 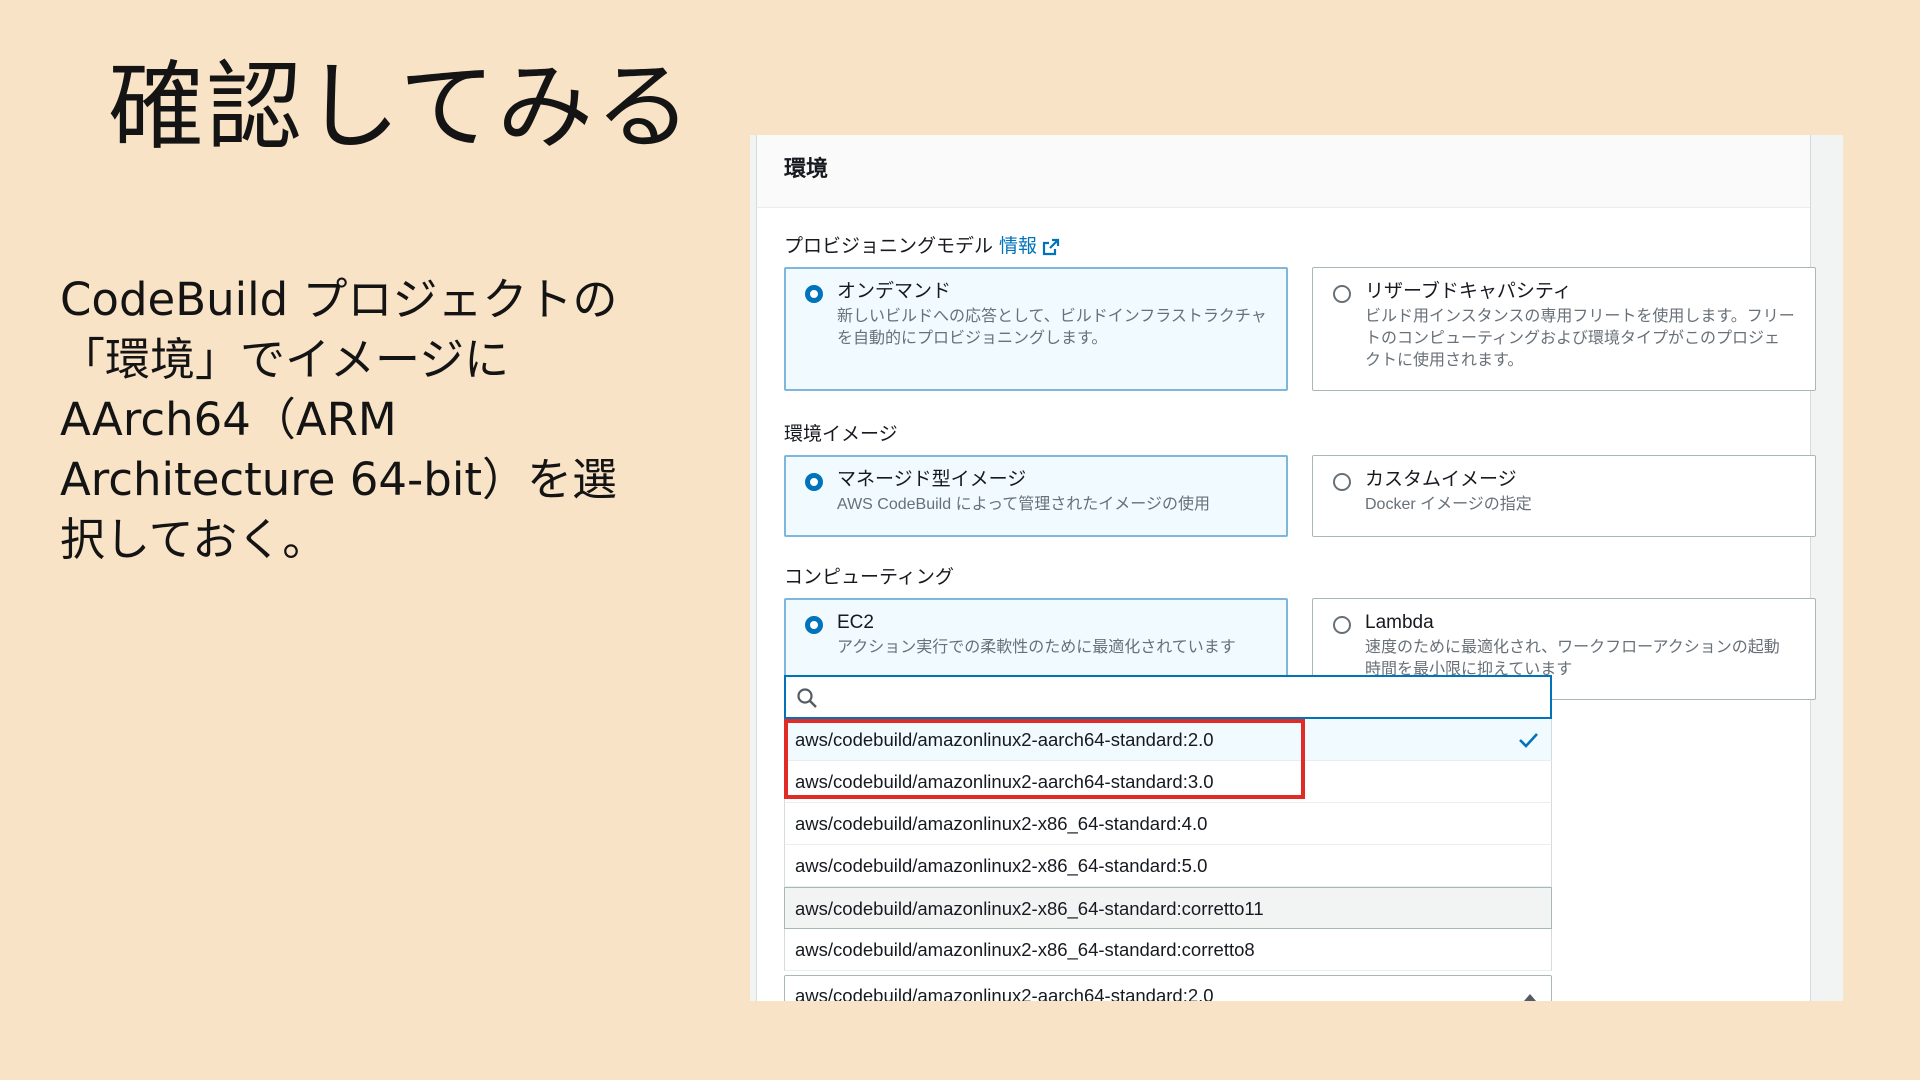 I want to click on radio-lambda, so click(x=1342, y=625).